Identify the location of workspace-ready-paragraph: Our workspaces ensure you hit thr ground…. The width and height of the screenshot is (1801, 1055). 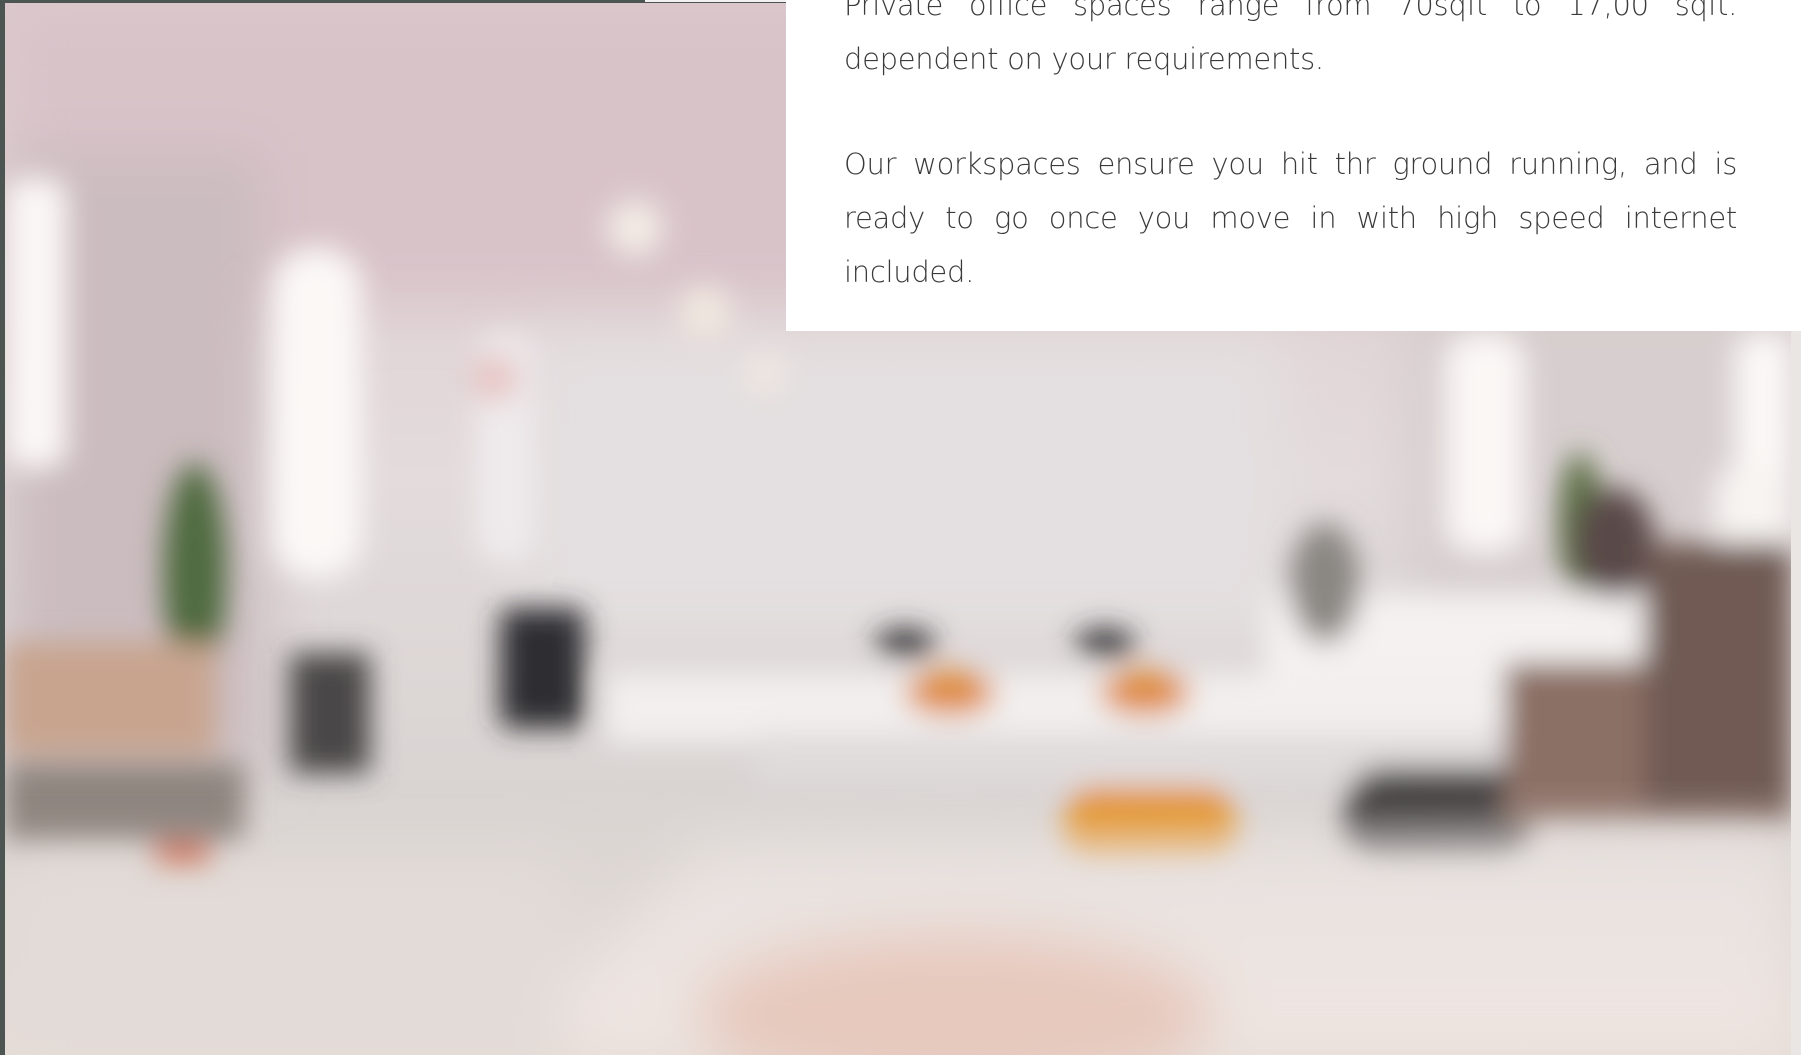
(1290, 218).